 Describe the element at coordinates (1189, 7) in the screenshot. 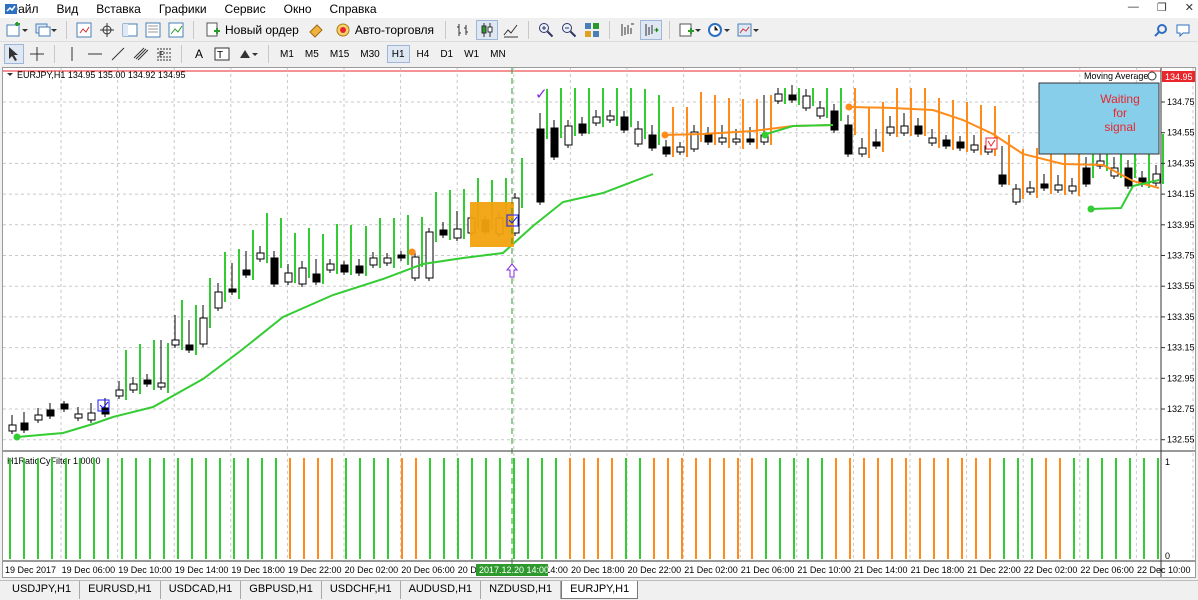

I see `close-icon: ✕` at that location.